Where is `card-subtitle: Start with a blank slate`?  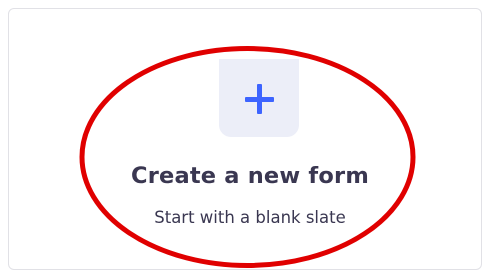
card-subtitle: Start with a blank slate is located at coordinates (250, 217).